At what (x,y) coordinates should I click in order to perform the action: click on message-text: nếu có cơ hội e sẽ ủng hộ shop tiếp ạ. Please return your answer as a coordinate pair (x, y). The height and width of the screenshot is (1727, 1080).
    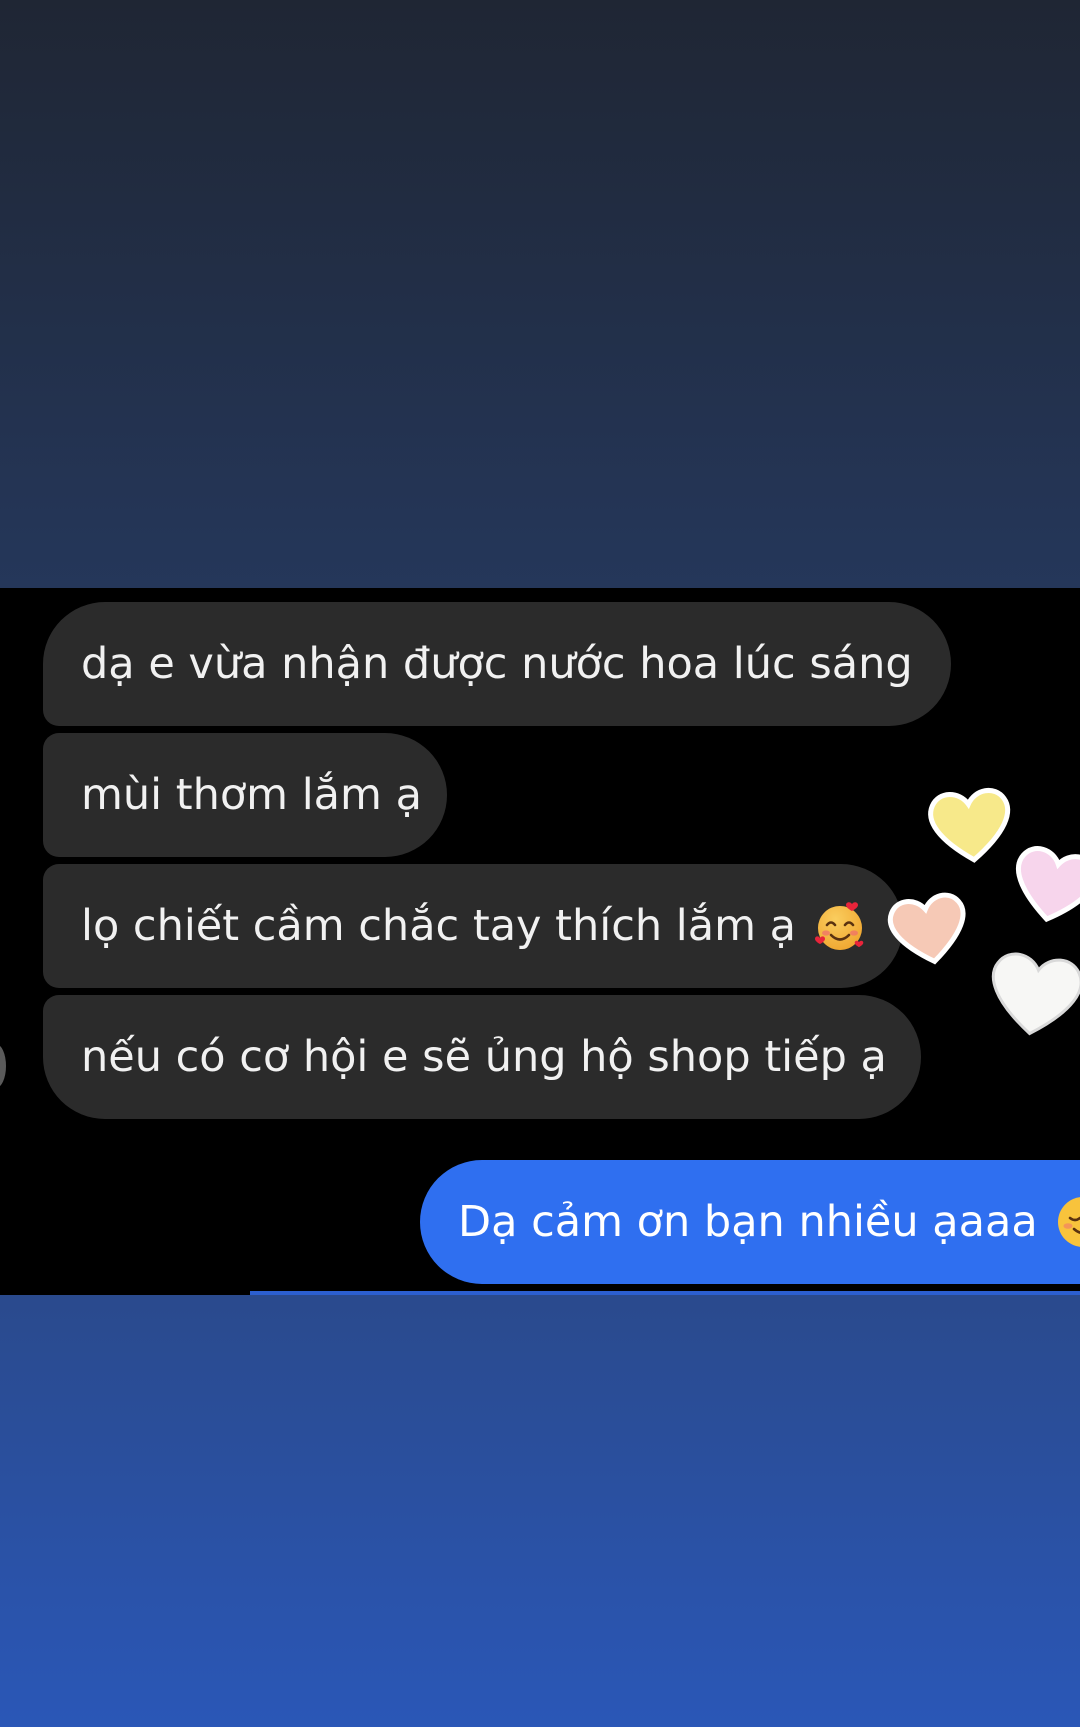
    Looking at the image, I should click on (484, 1057).